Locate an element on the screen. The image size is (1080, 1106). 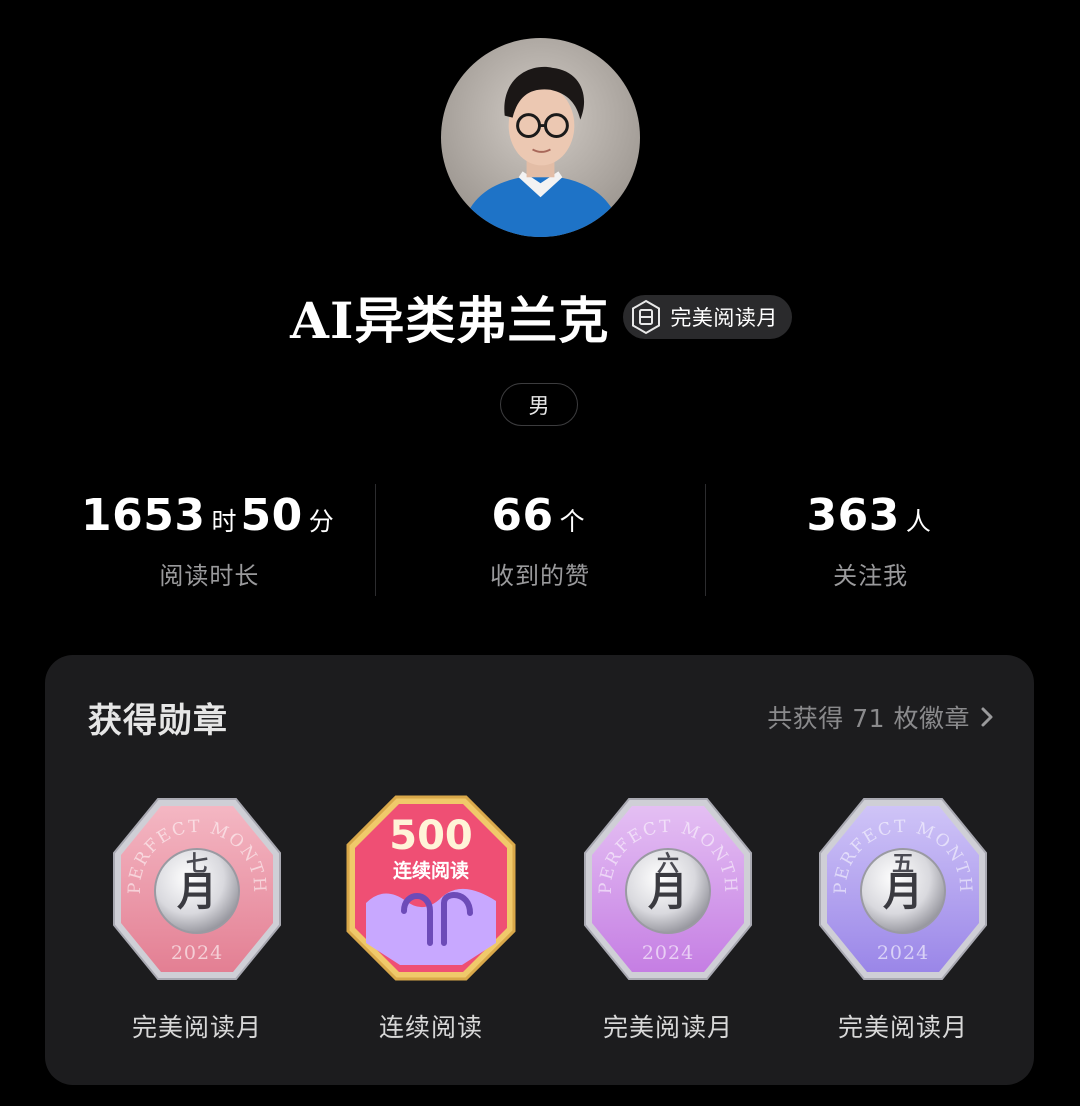
stats-row: 1653 时 50 分阅读时长 66 个收到的赞 363 人关注我 is located at coordinates (540, 540).